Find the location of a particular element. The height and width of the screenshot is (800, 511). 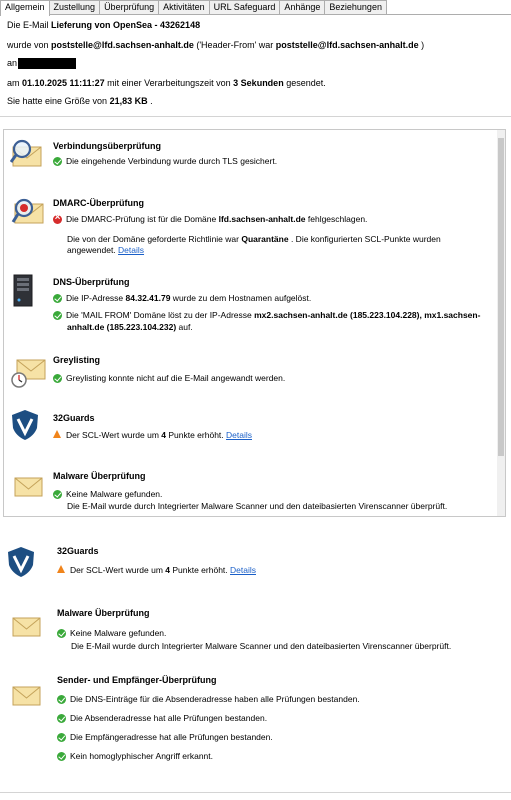

send-date: 01.10.2025 11:11:27 is located at coordinates (63, 83).